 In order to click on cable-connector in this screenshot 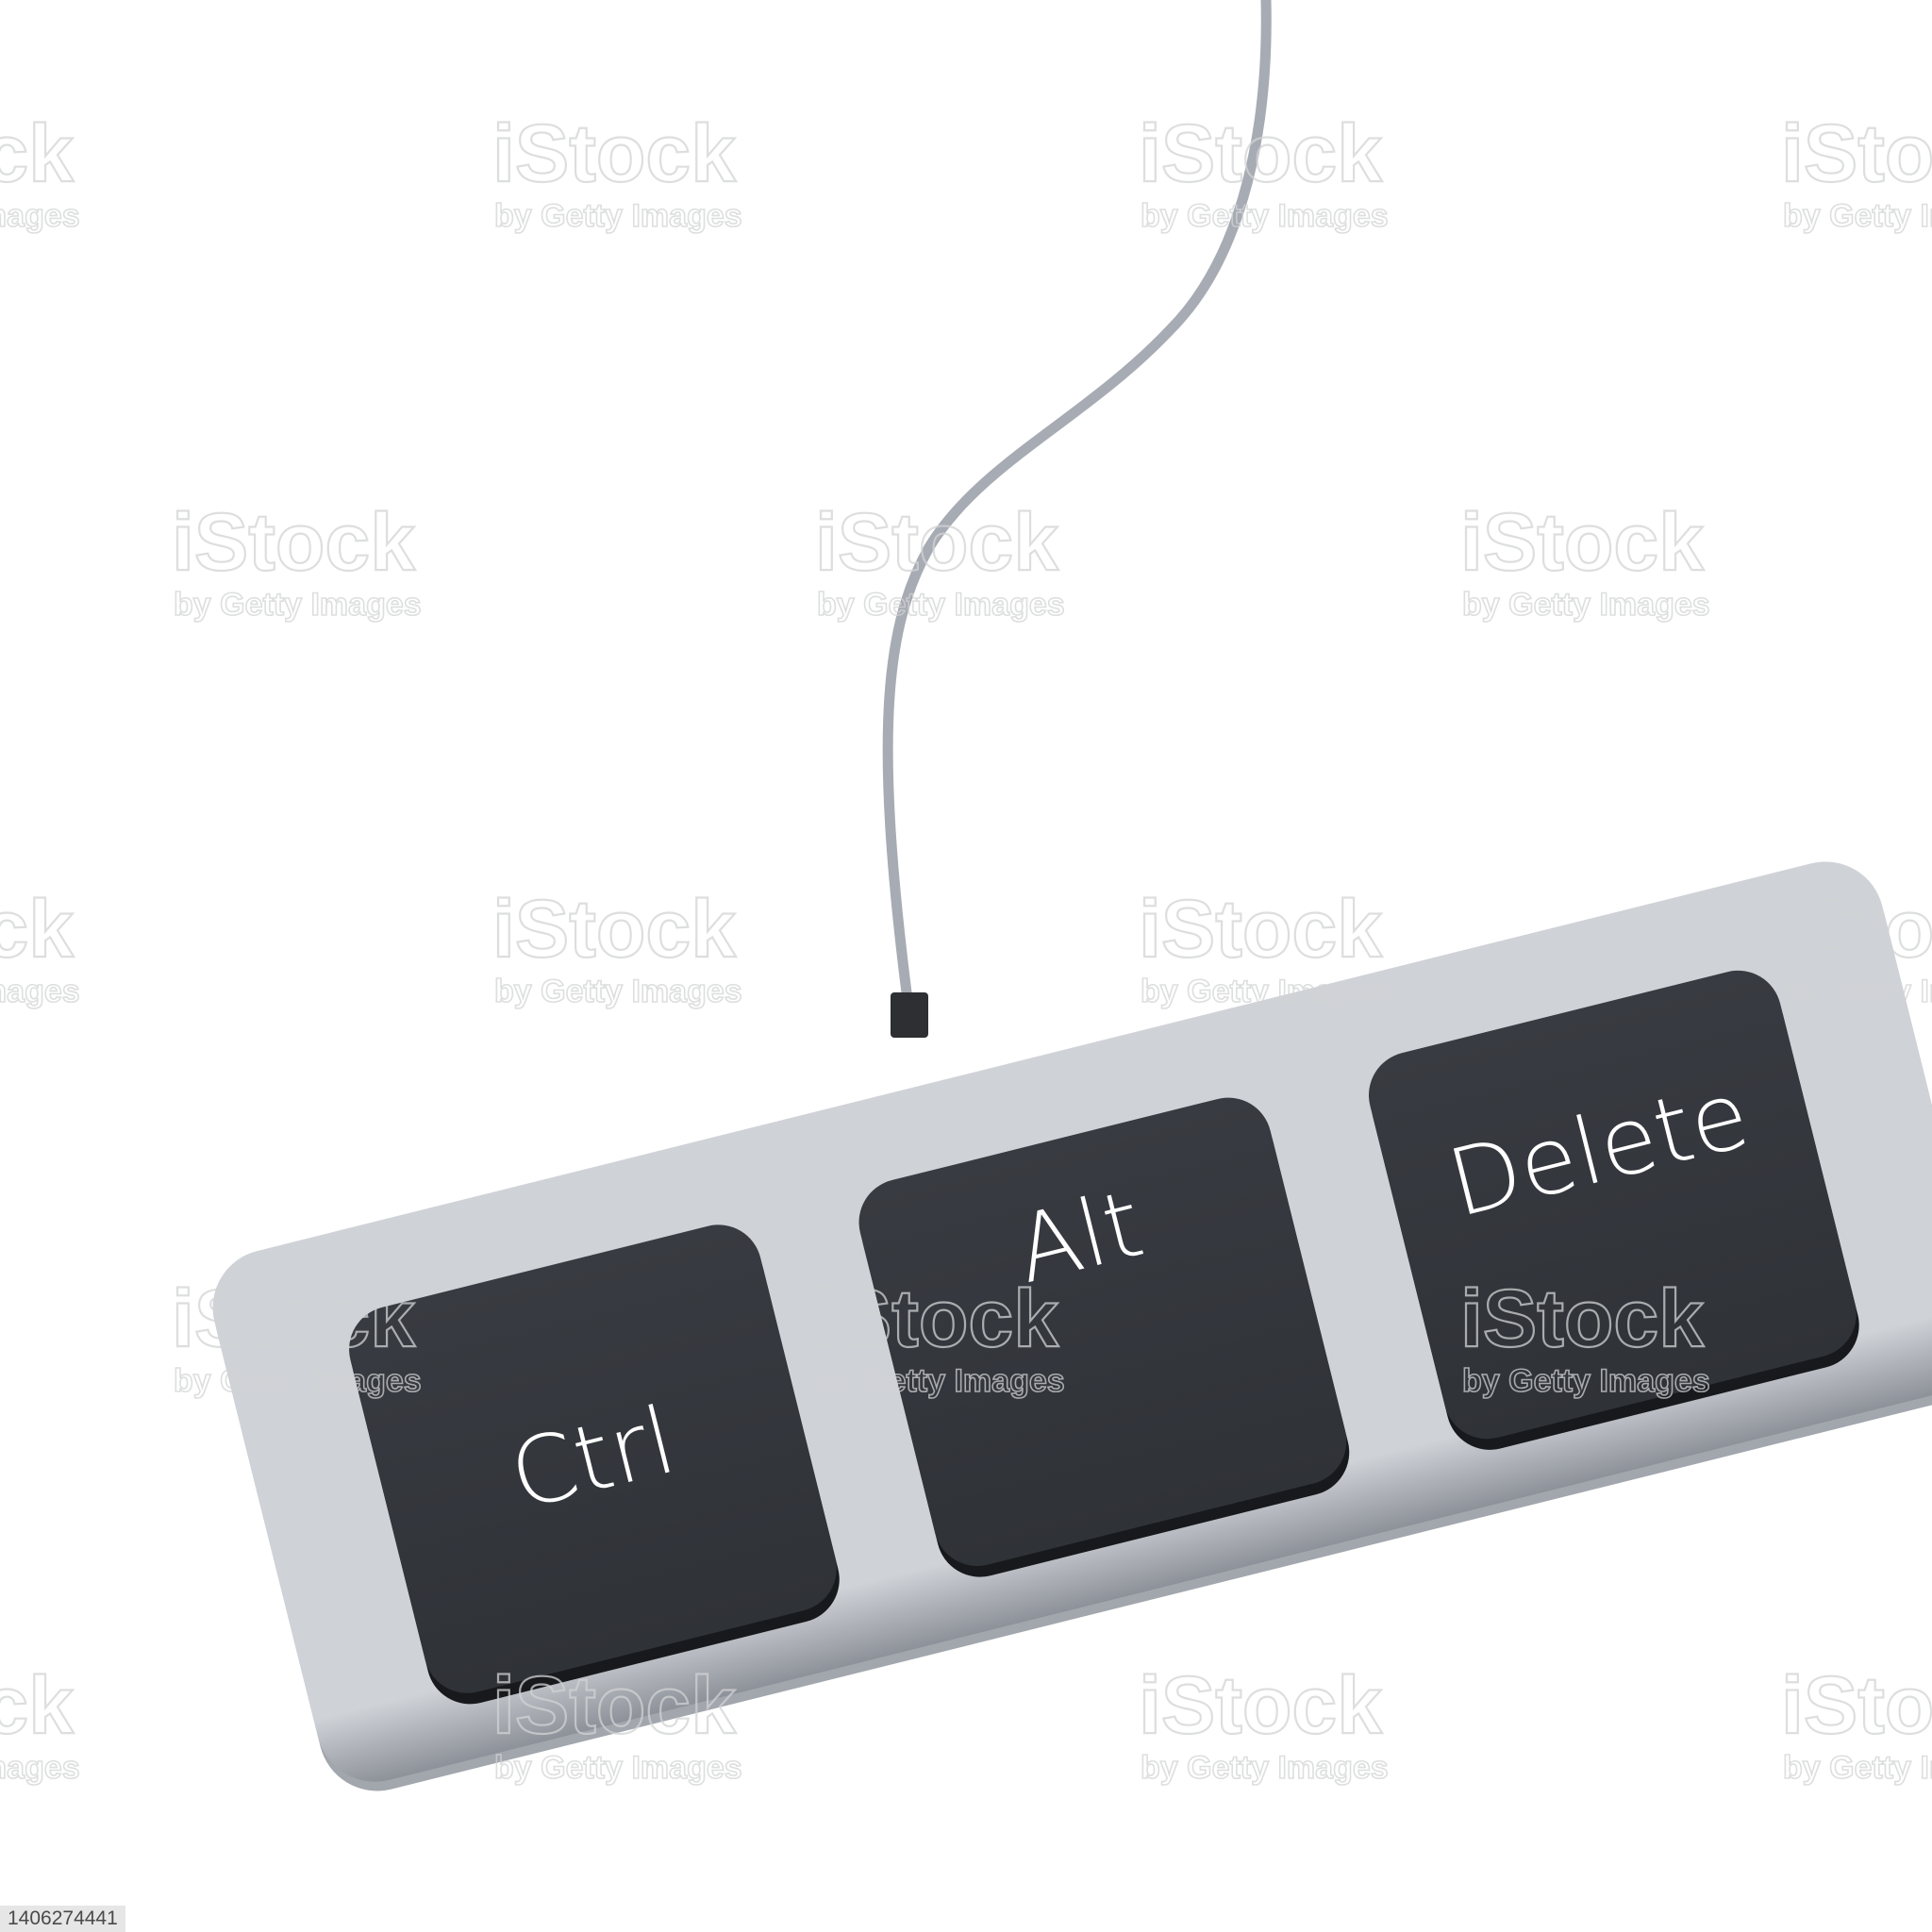, I will do `click(910, 1015)`.